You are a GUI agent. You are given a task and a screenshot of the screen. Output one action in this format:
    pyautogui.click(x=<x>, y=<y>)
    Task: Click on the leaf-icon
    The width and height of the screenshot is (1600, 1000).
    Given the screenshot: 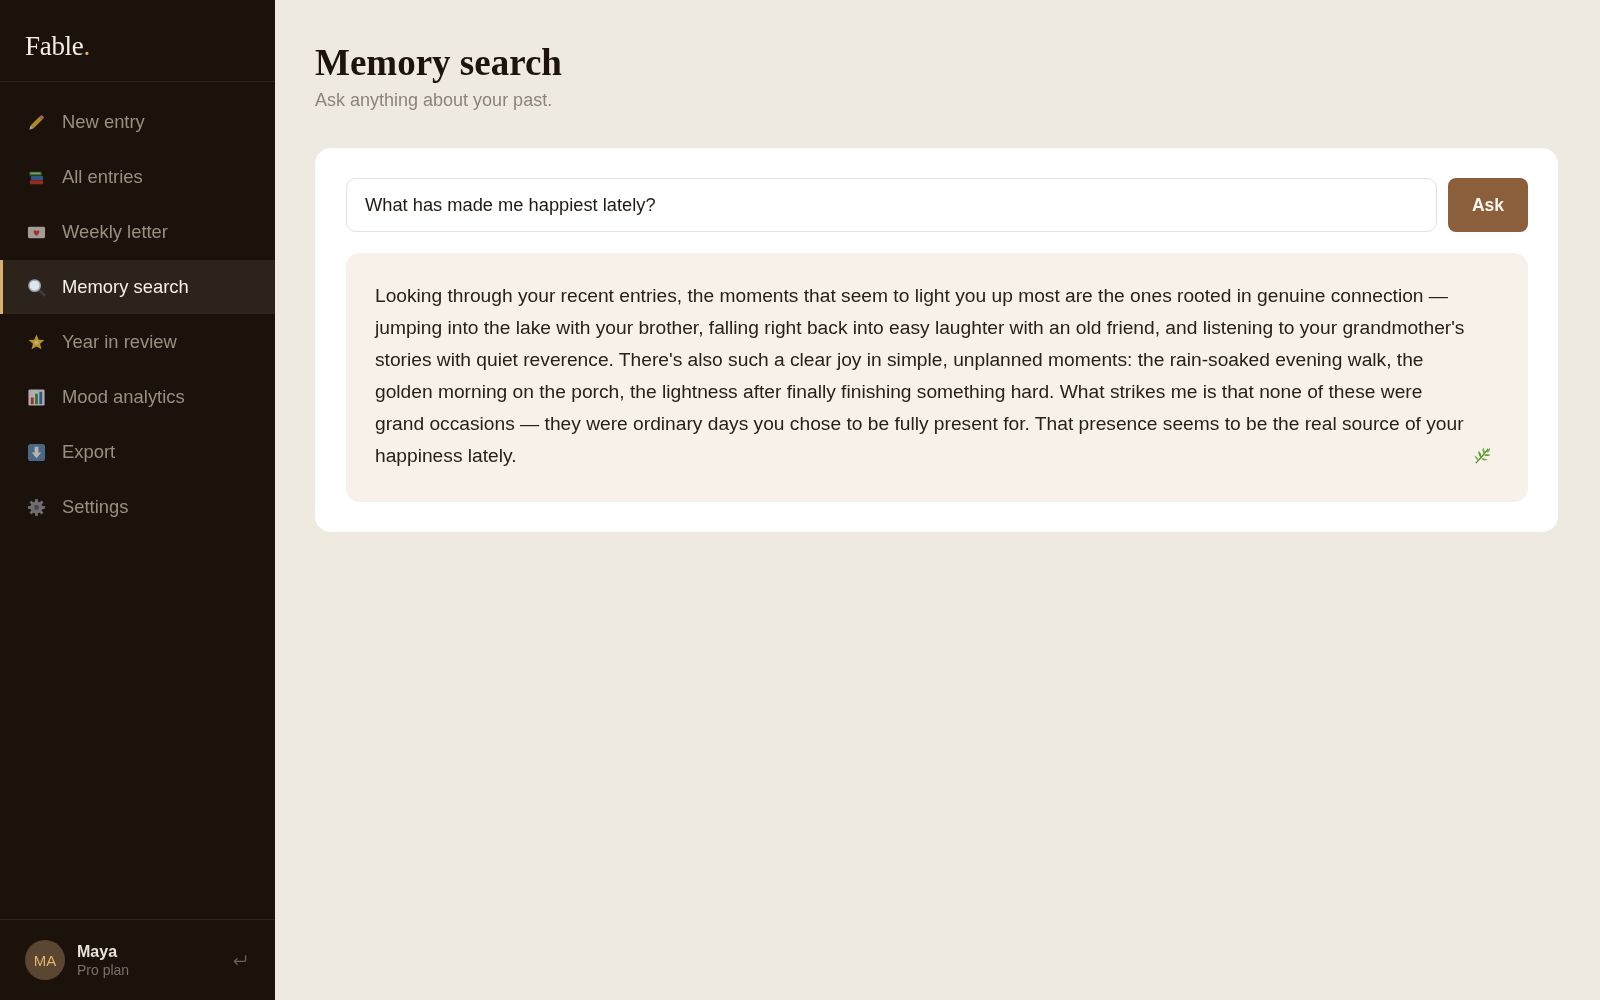 What is the action you would take?
    pyautogui.click(x=1482, y=455)
    